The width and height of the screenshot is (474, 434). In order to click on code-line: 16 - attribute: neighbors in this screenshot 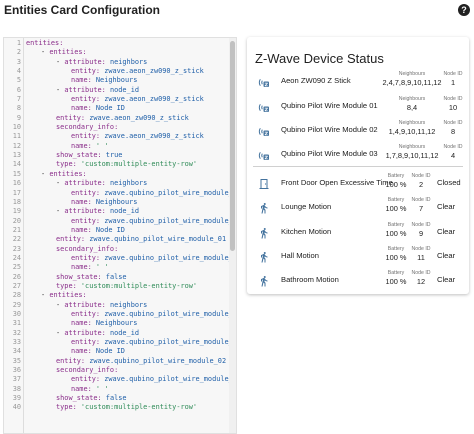, I will do `click(117, 183)`.